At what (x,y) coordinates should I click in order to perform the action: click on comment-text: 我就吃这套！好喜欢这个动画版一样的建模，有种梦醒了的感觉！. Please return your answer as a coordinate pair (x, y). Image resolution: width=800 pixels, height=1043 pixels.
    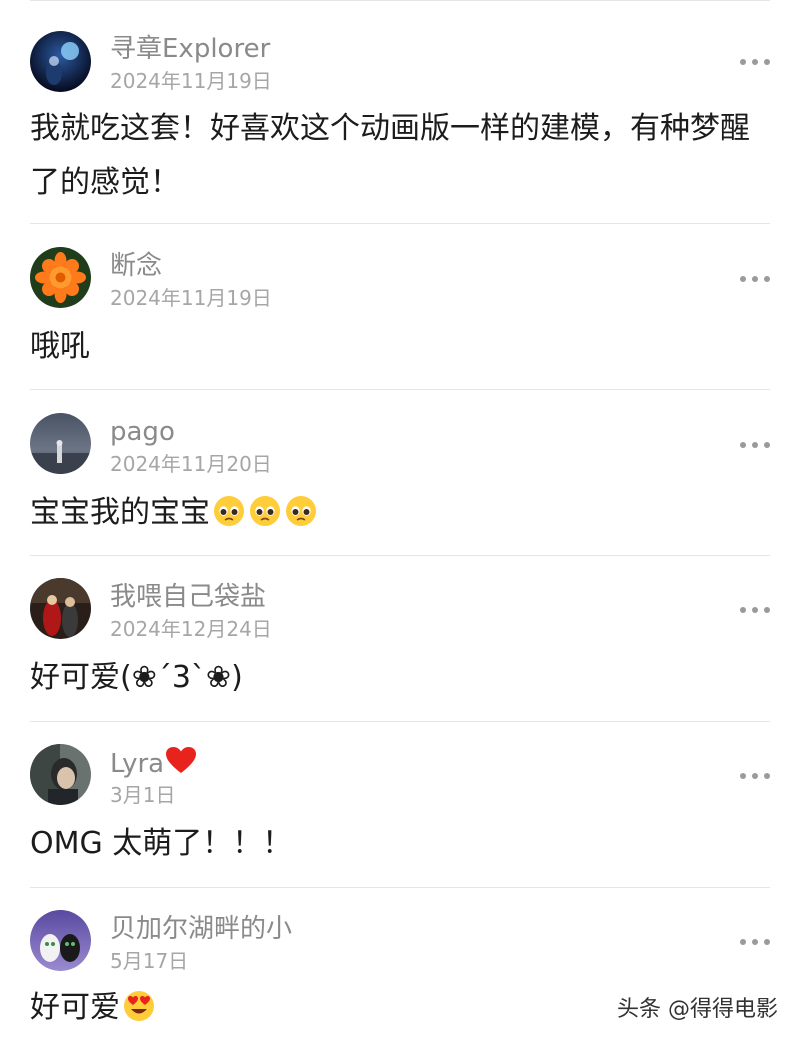
    Looking at the image, I should click on (390, 155).